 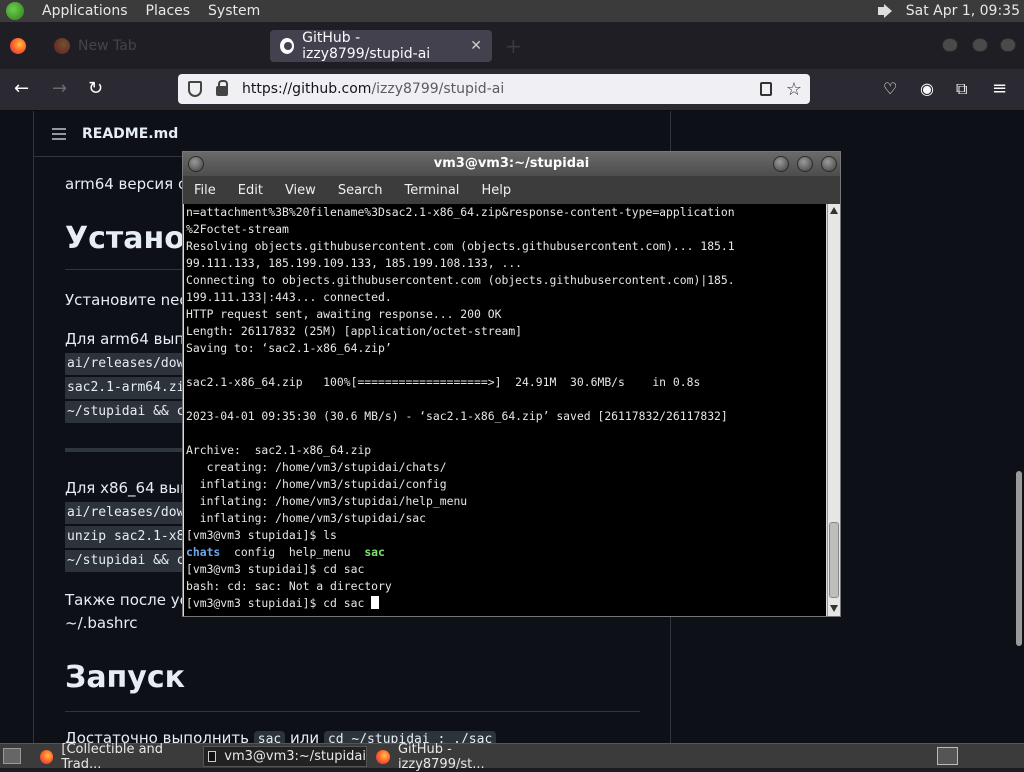 I want to click on url-bar: https://github.com/izzy8799/stupid-ai ☆, so click(x=494, y=89).